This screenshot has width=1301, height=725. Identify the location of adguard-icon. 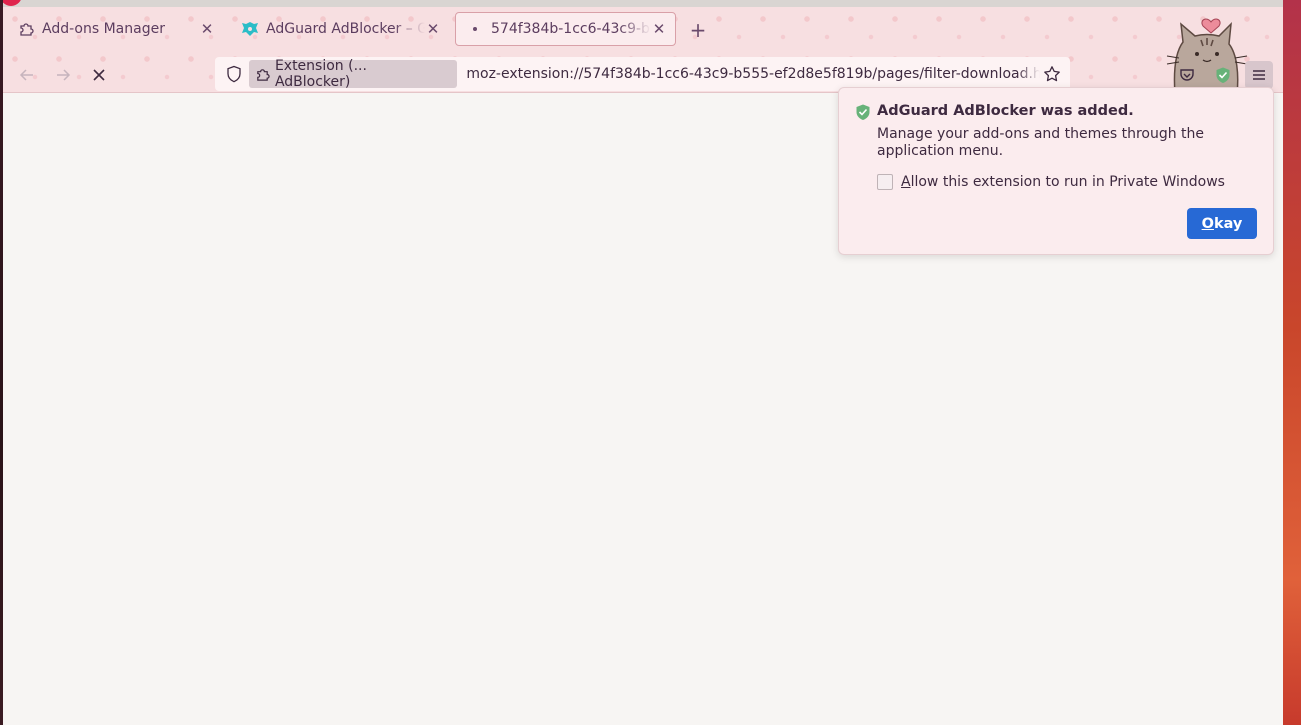
(250, 29).